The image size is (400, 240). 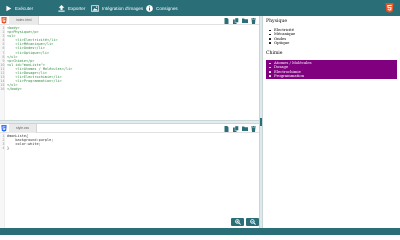 I want to click on info-icon, so click(x=149, y=8).